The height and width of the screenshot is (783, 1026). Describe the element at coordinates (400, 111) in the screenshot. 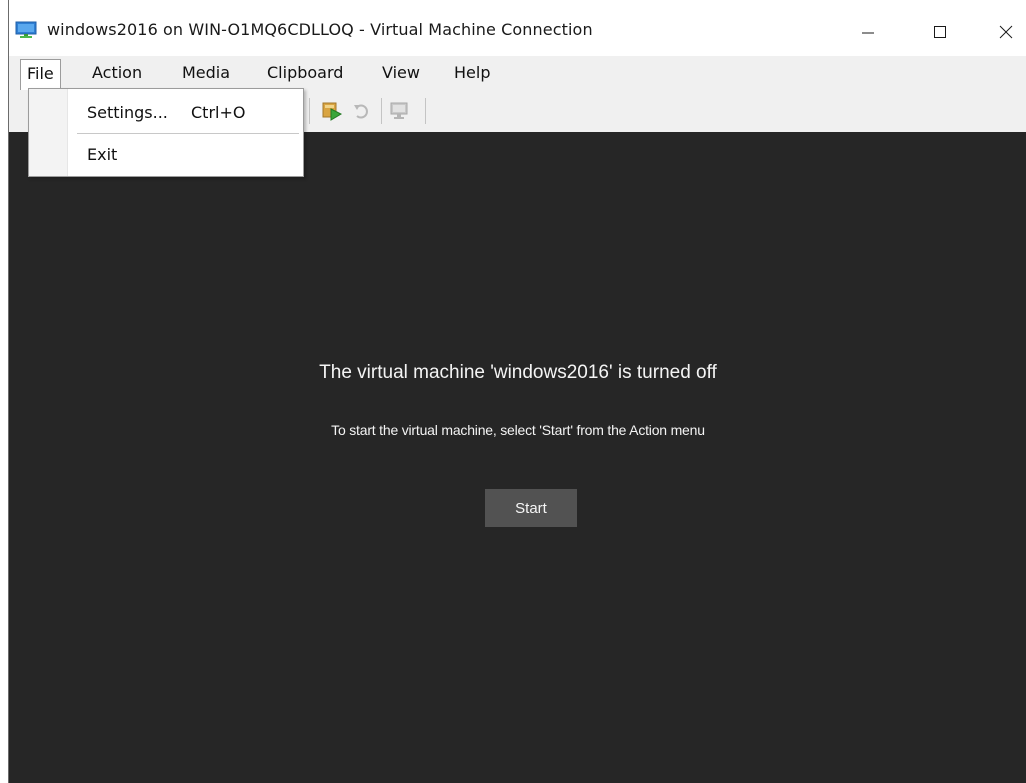

I see `enhanced-session-icon` at that location.